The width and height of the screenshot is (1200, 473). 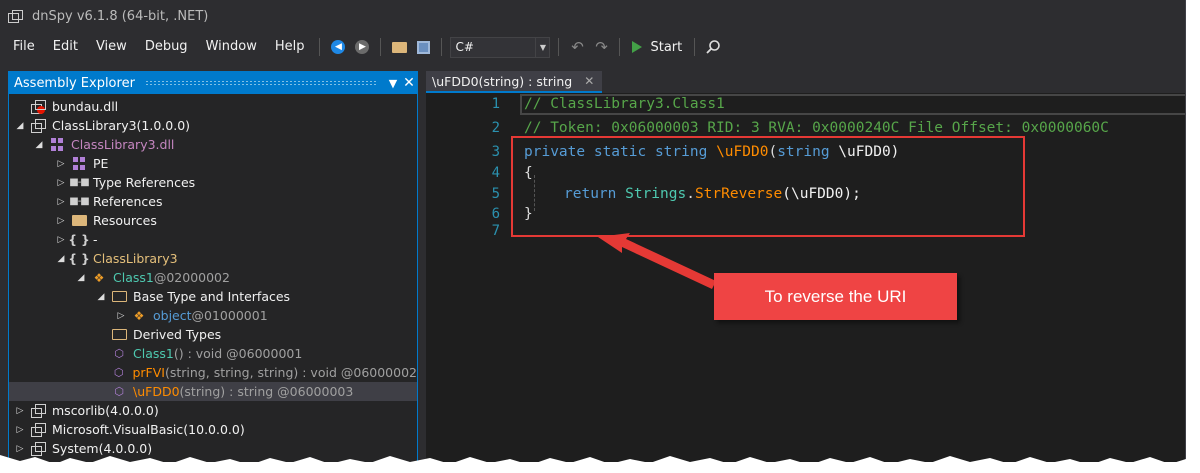 What do you see at coordinates (502, 81) in the screenshot?
I see `tab-title: \uFDD0(string) : string` at bounding box center [502, 81].